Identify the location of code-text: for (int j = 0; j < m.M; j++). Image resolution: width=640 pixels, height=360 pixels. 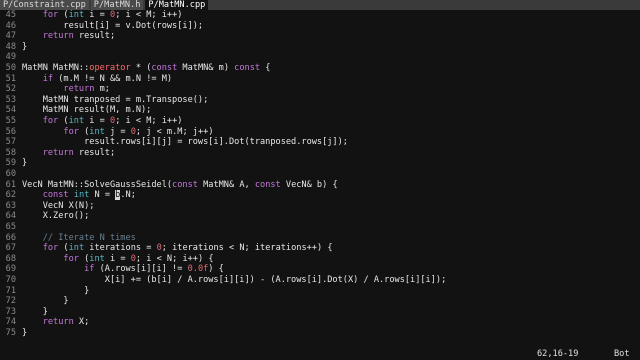
(118, 131).